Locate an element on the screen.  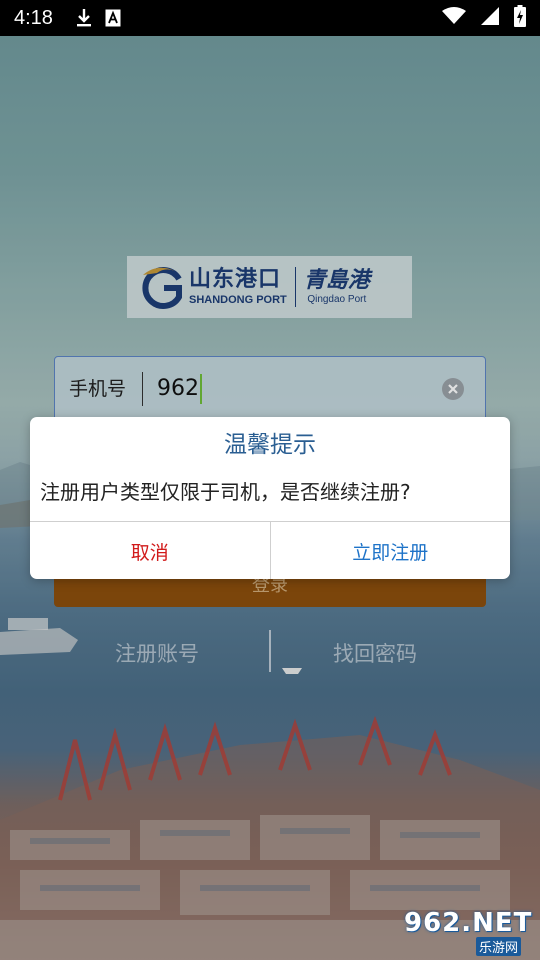
battery-charging-icon is located at coordinates (520, 18).